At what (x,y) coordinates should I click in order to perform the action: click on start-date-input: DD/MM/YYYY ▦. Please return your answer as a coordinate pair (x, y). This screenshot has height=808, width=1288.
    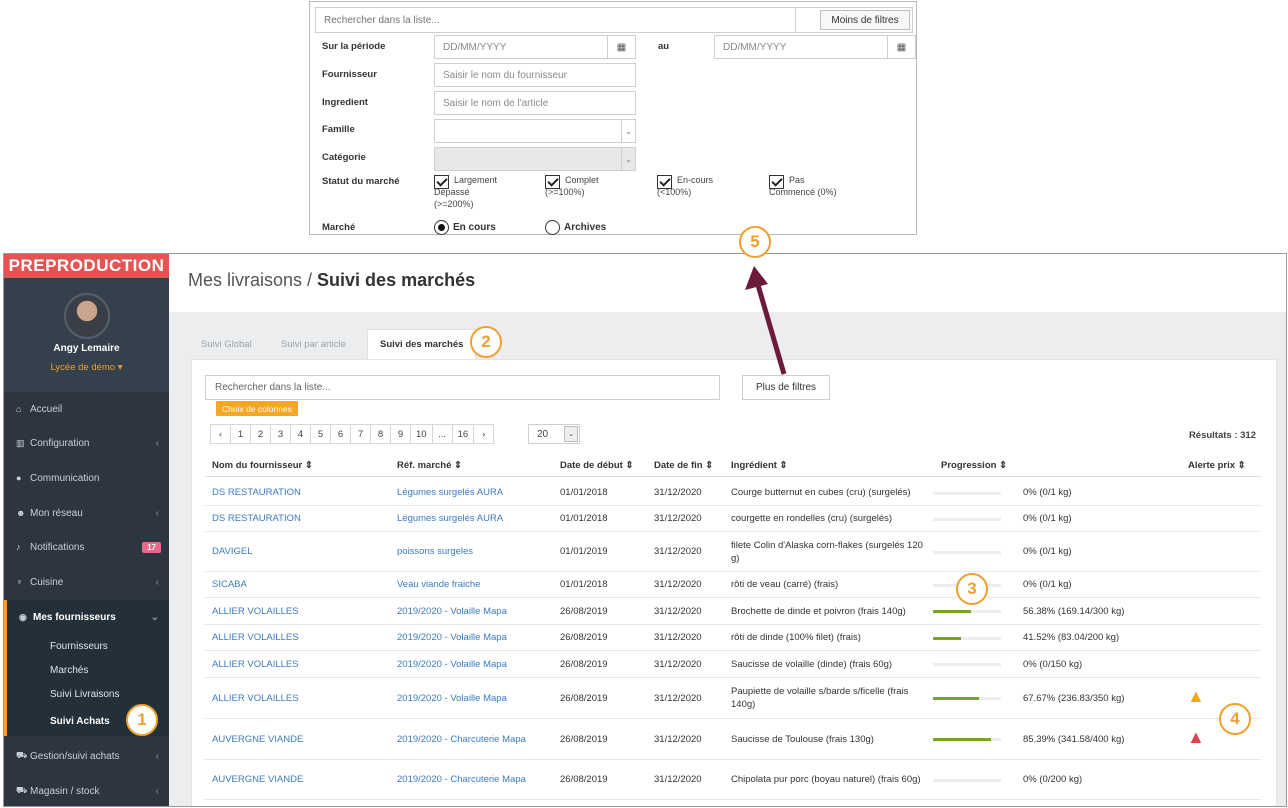
    Looking at the image, I should click on (535, 47).